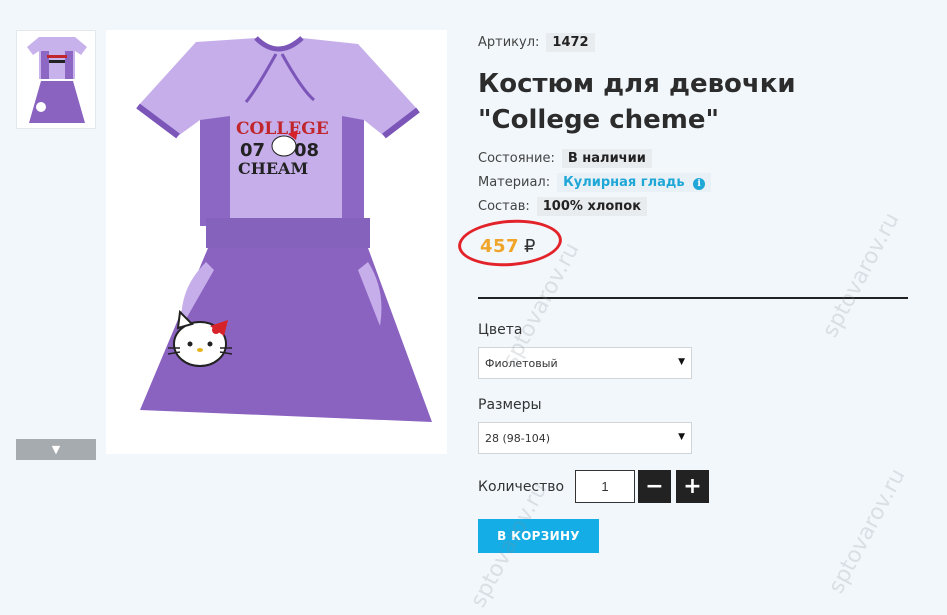 The width and height of the screenshot is (947, 615). What do you see at coordinates (306, 150) in the screenshot?
I see `svg-text: 08` at bounding box center [306, 150].